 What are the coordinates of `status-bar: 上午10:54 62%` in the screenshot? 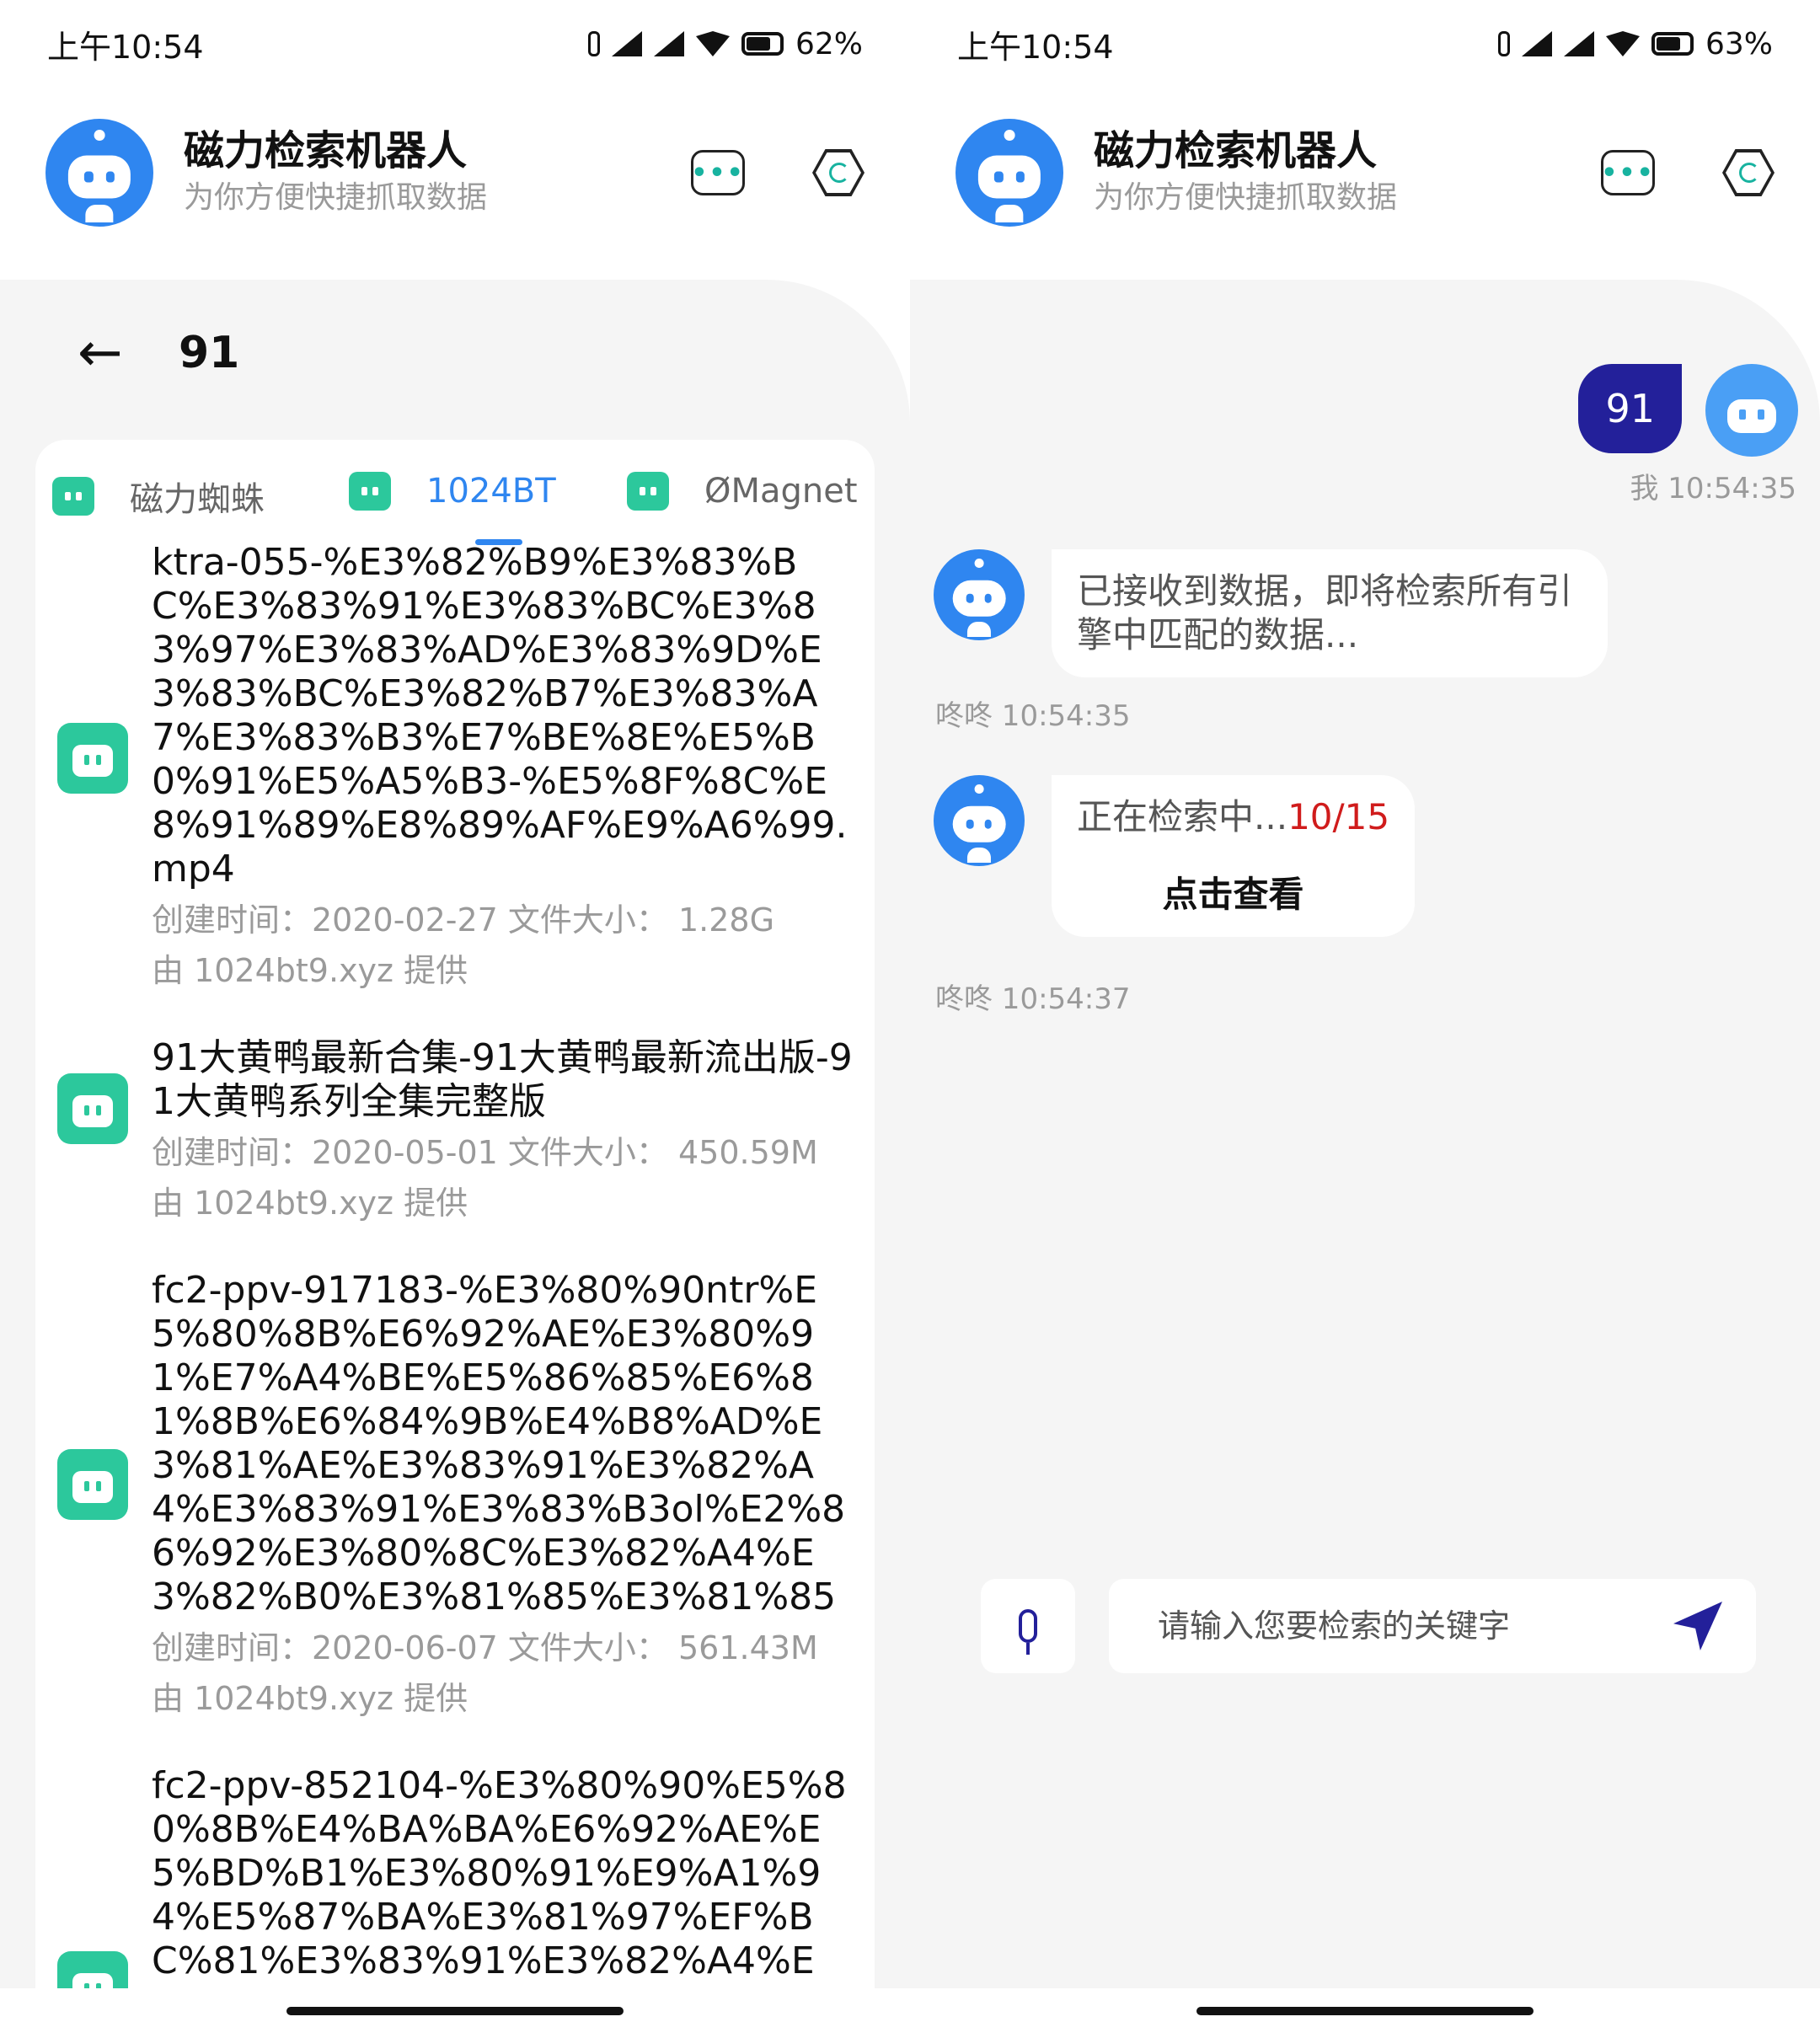 It's located at (455, 43).